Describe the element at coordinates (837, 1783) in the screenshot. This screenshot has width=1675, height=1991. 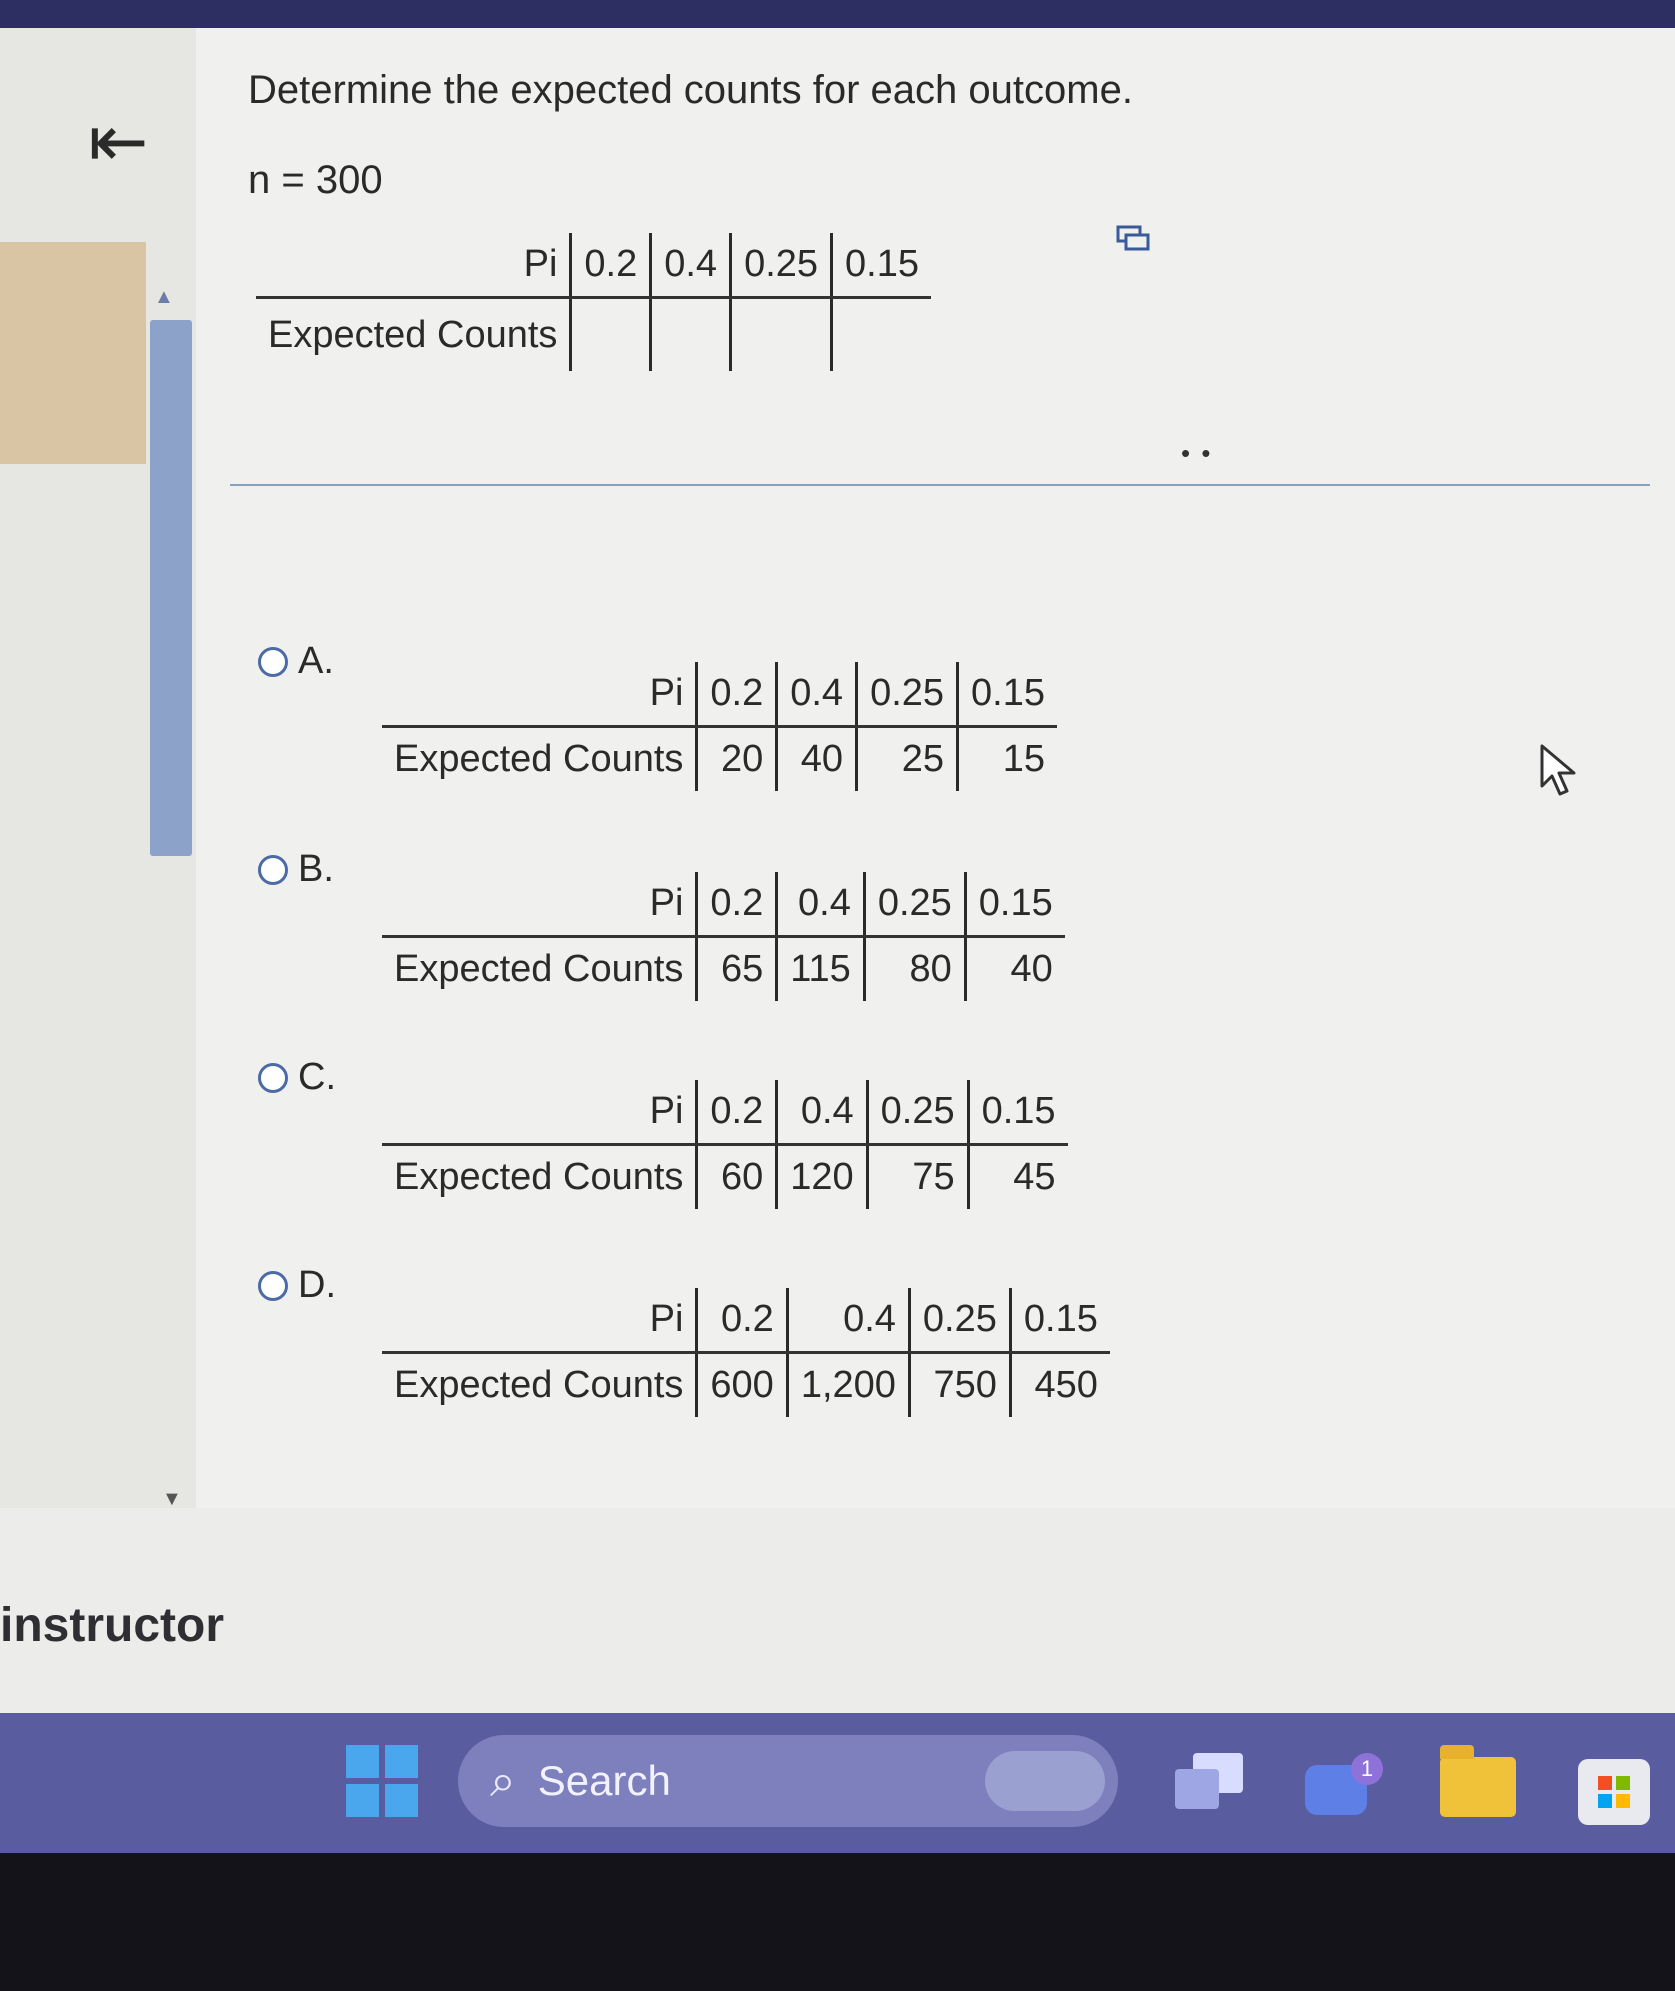
I see `taskbar: ⌕ Search 1` at that location.